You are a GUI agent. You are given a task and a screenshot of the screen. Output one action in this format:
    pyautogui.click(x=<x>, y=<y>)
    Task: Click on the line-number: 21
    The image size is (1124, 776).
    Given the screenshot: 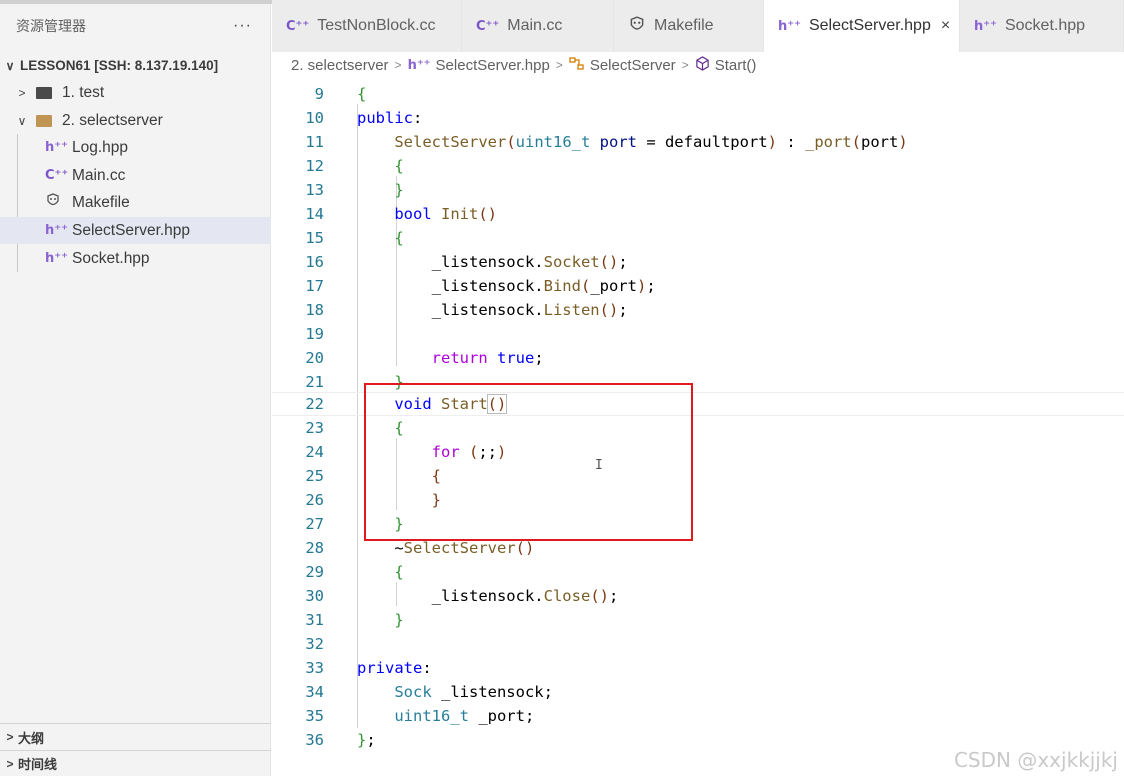 What is the action you would take?
    pyautogui.click(x=314, y=382)
    